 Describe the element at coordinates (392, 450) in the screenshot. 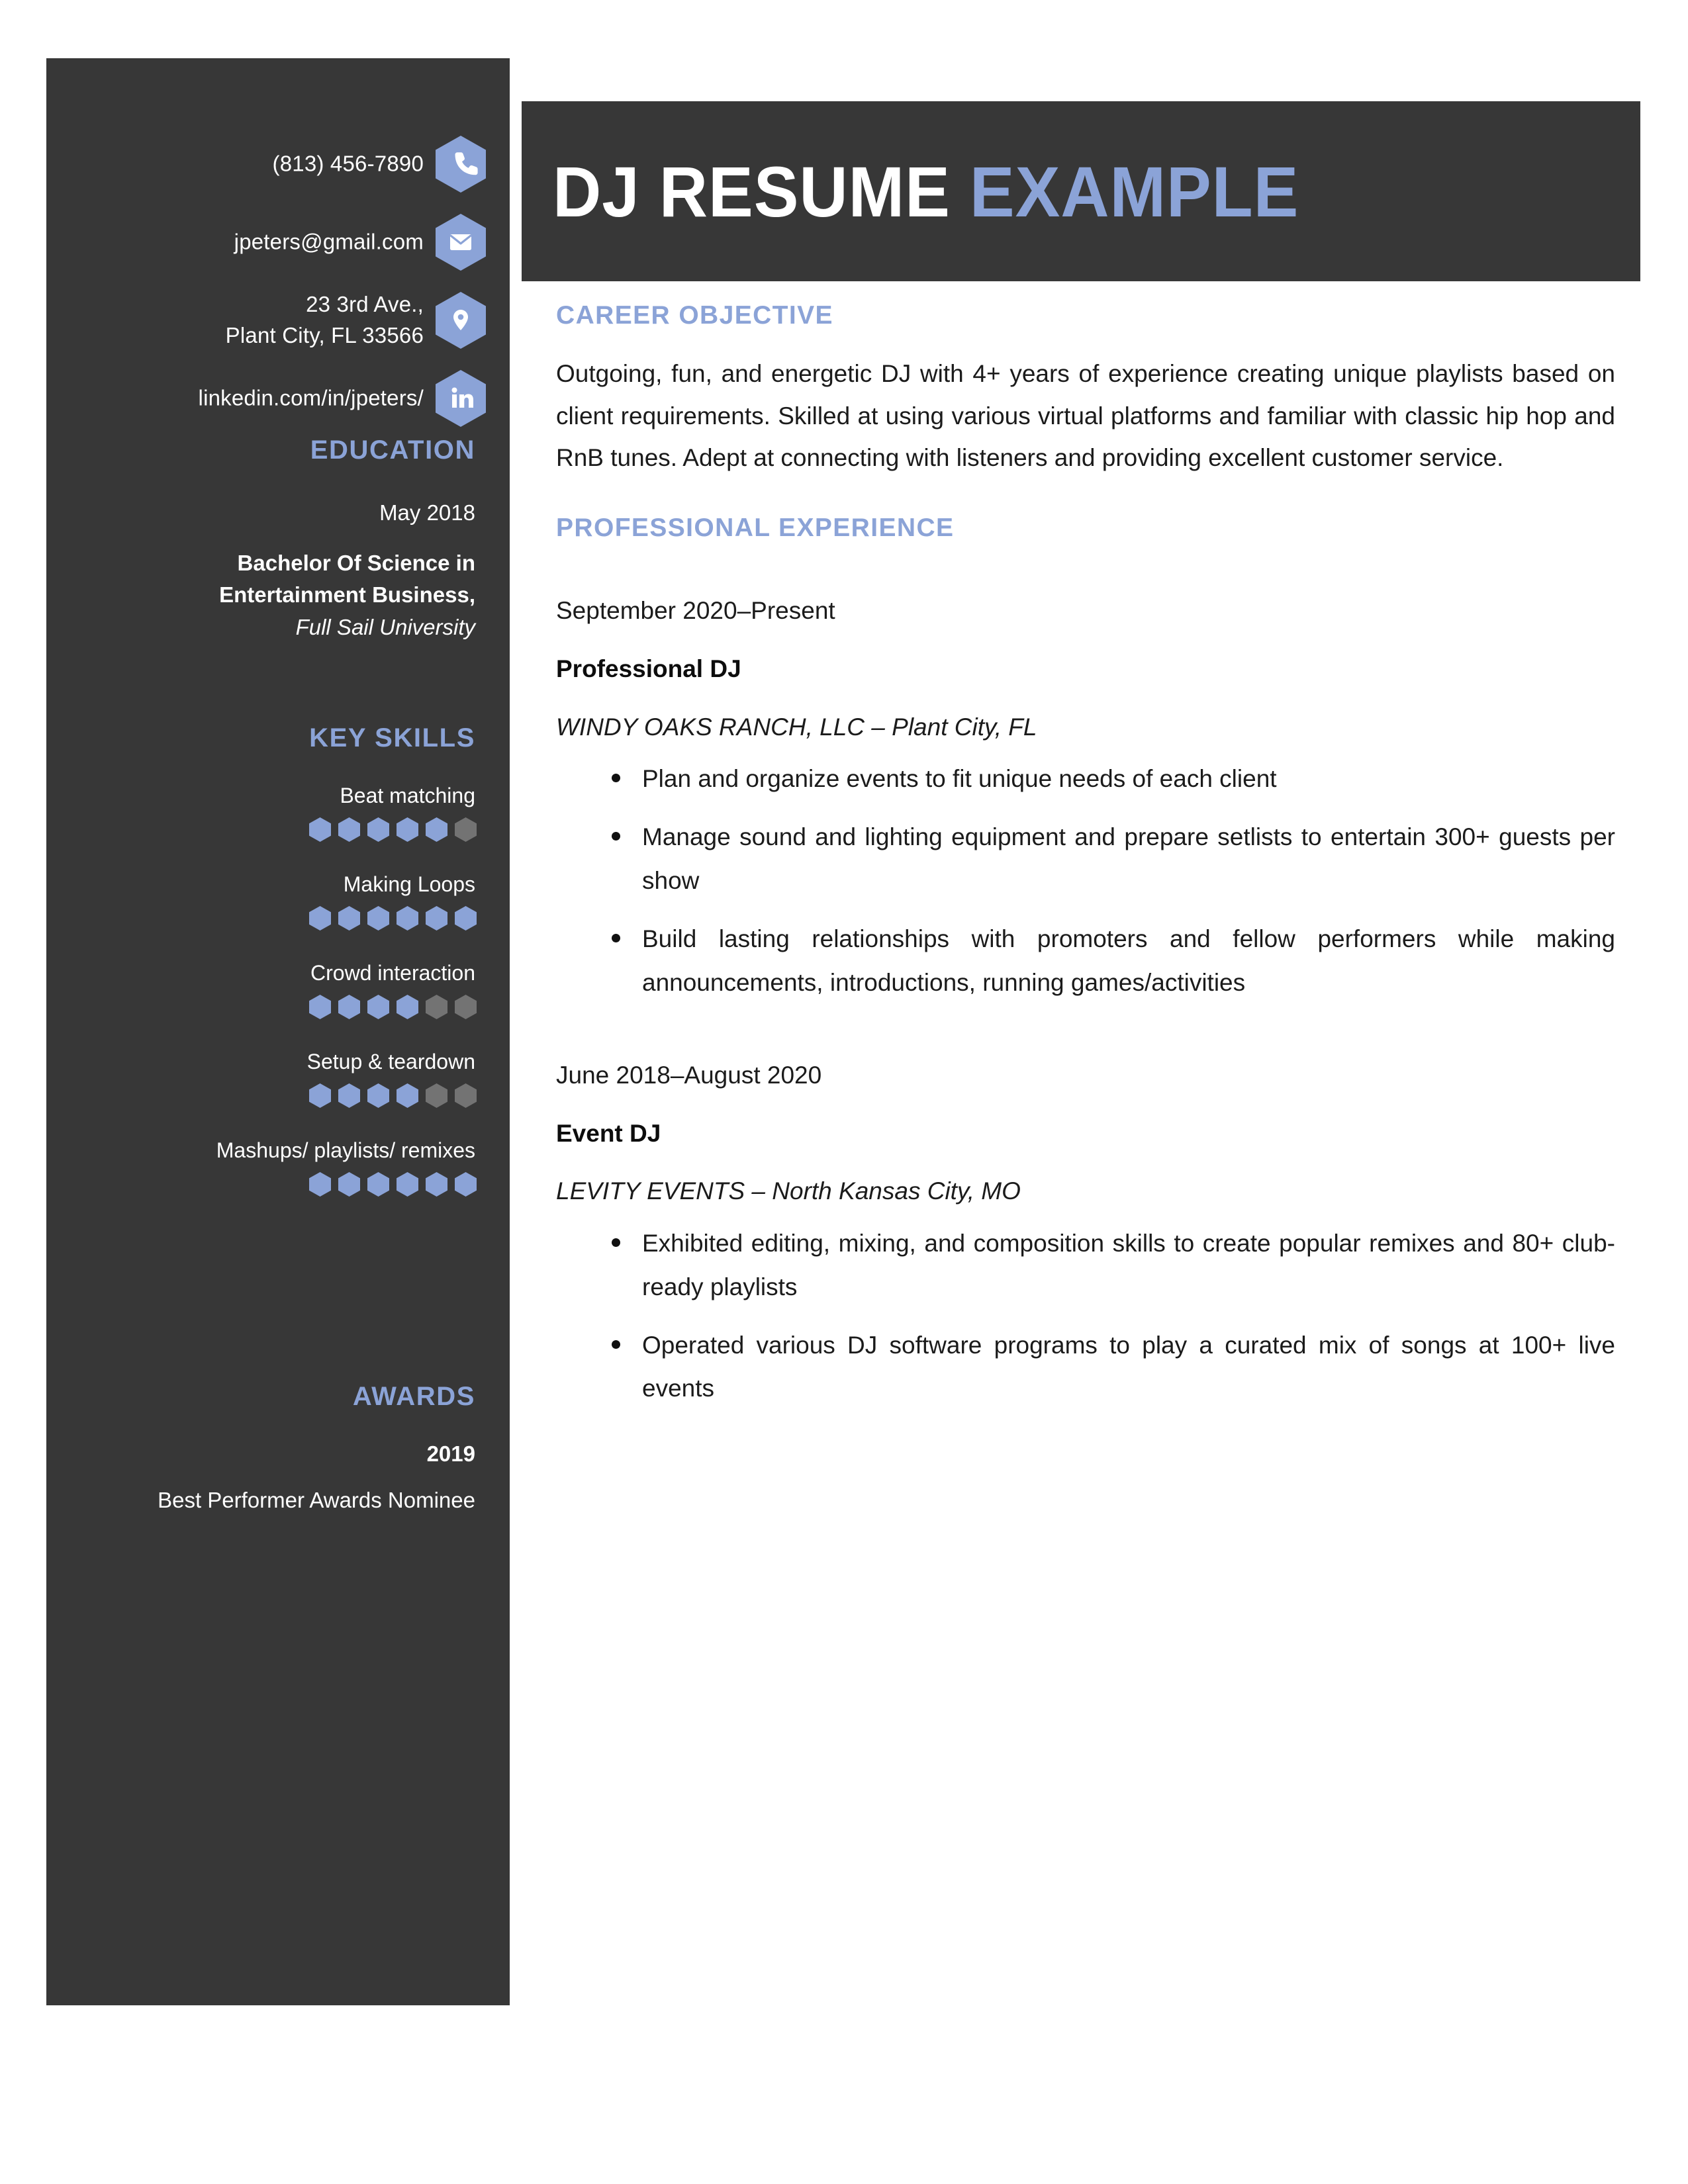

I see `education-heading: EDUCATION` at that location.